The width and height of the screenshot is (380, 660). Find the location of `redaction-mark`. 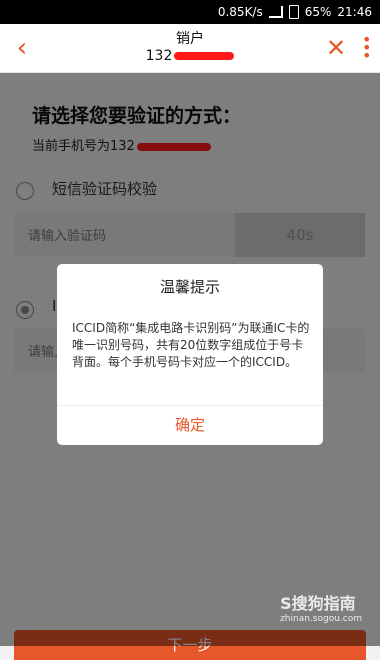

redaction-mark is located at coordinates (204, 56).